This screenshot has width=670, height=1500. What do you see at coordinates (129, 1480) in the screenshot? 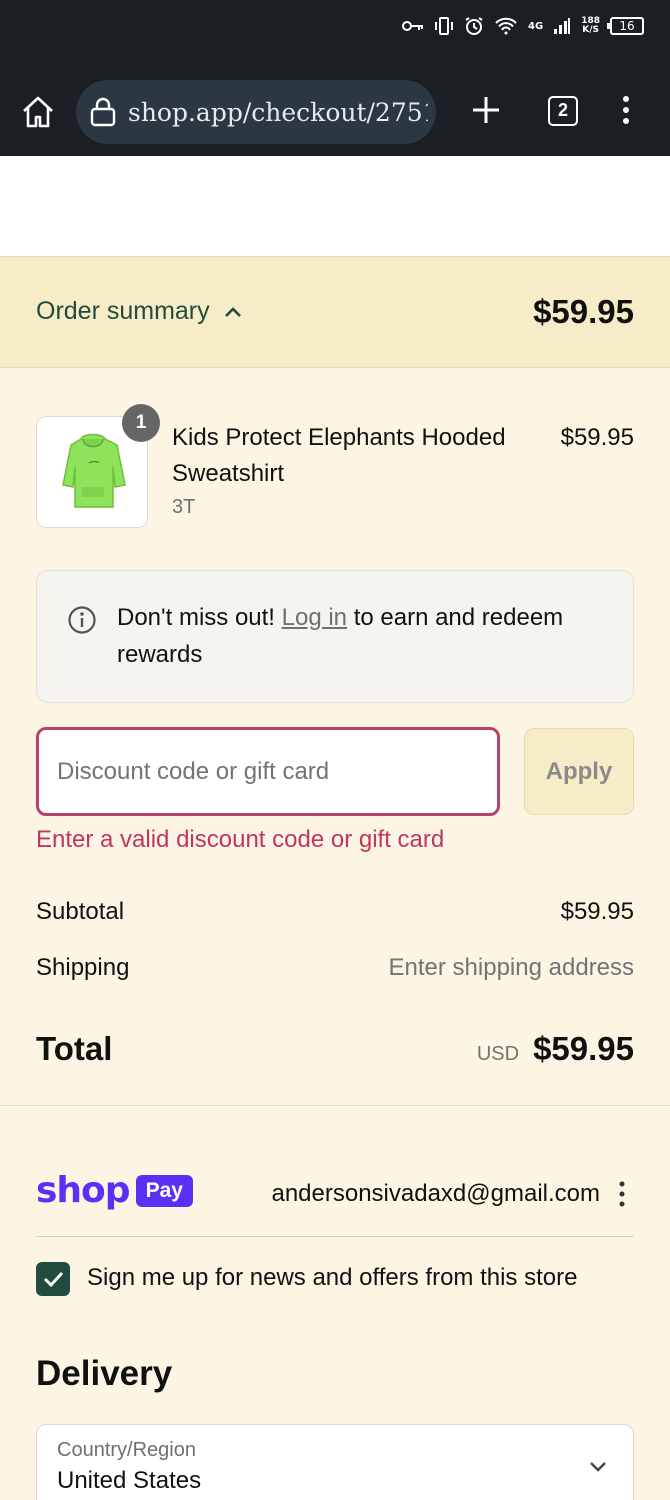
I see `country-region-value: United States` at bounding box center [129, 1480].